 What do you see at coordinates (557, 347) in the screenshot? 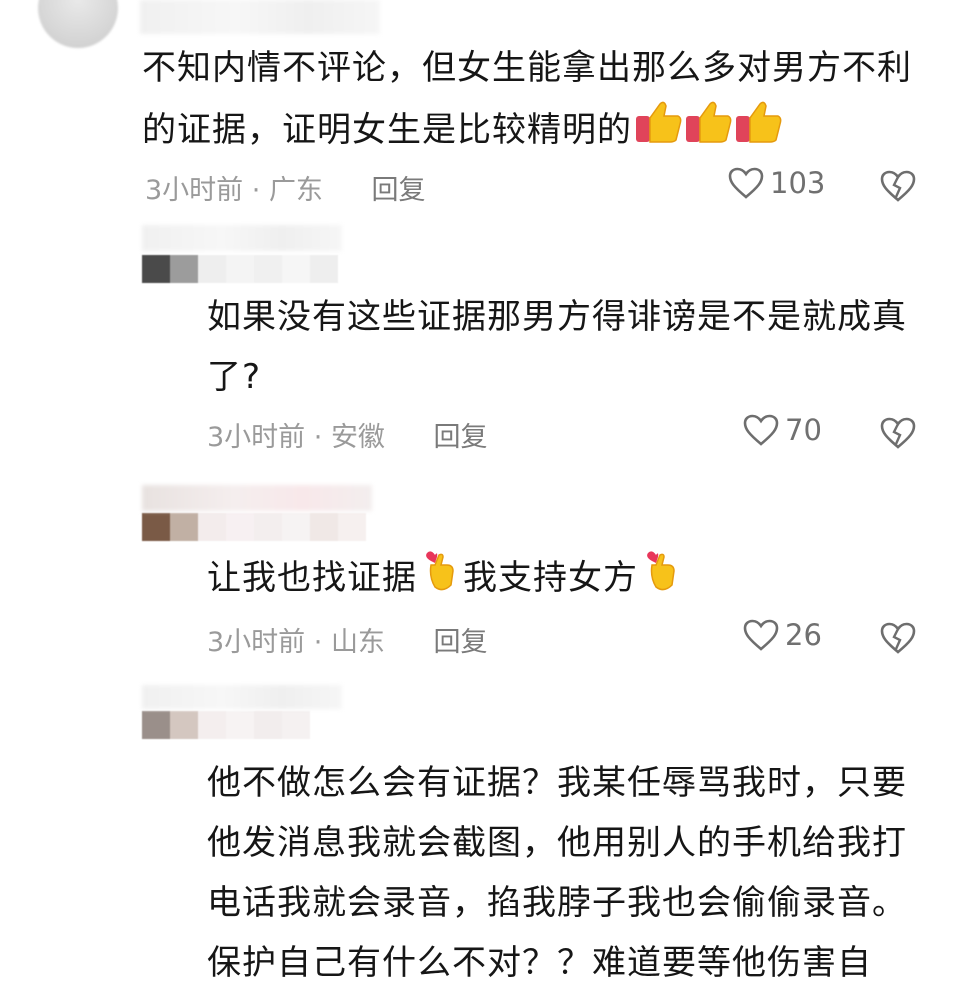
I see `comment-text: 如果没有这些证据那男方得诽谤是不是就成真 了?` at bounding box center [557, 347].